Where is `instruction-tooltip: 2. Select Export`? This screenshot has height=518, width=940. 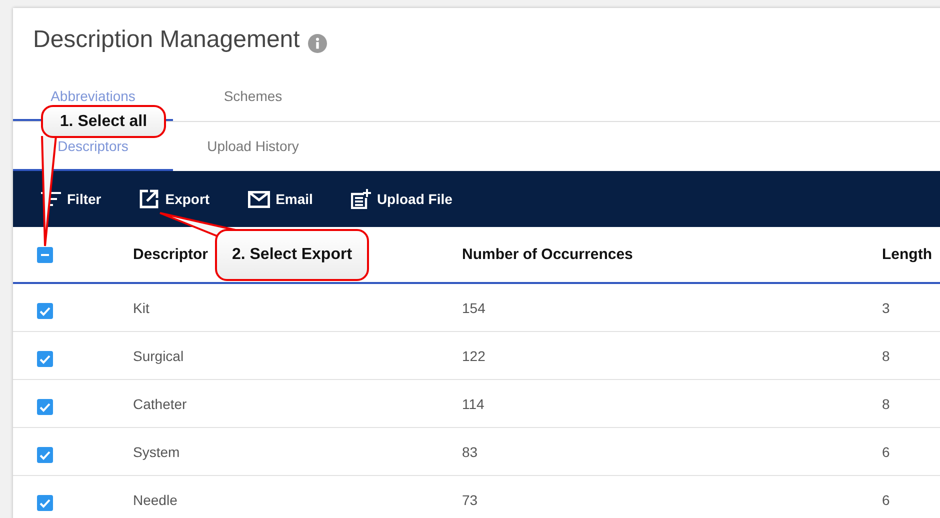
instruction-tooltip: 2. Select Export is located at coordinates (292, 255).